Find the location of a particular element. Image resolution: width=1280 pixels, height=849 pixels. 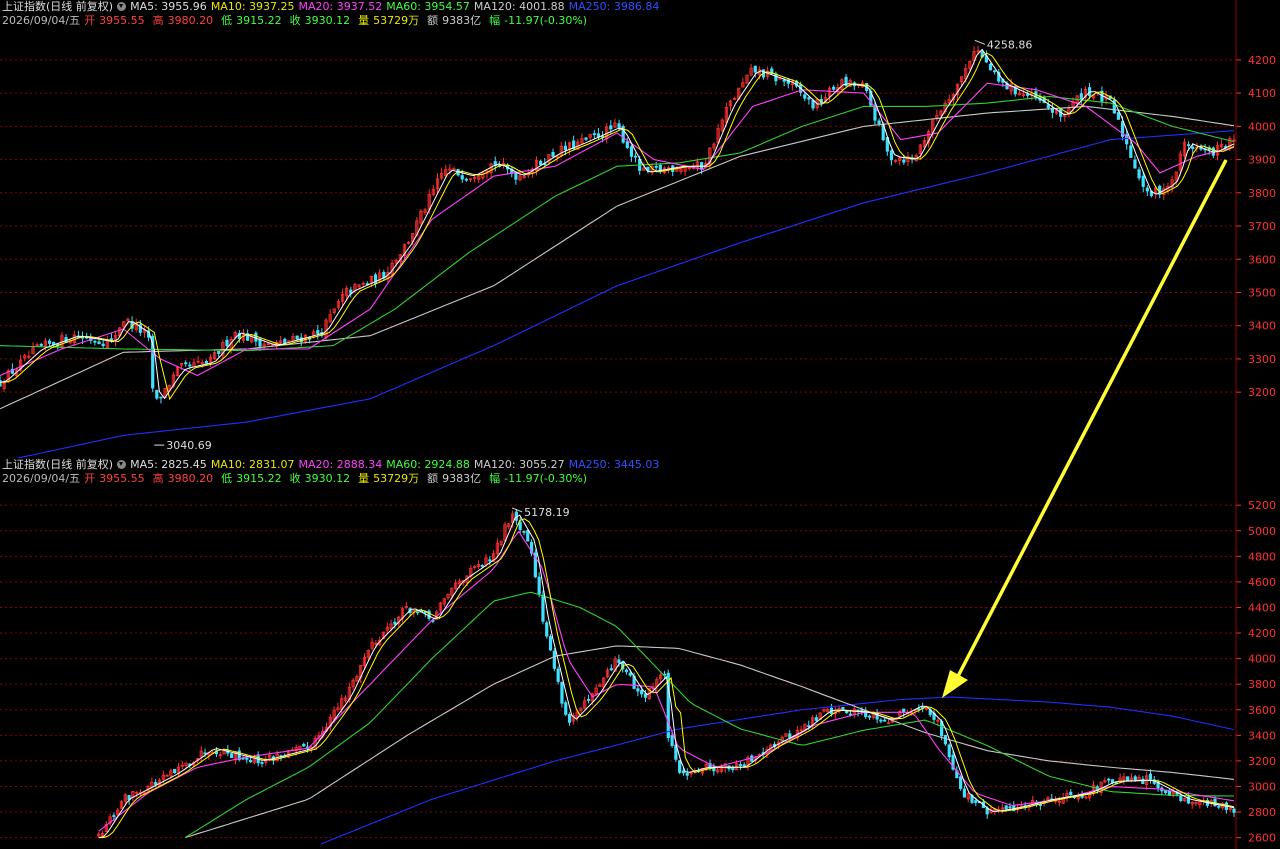

y-tick-label: 4100 is located at coordinates (1262, 93).